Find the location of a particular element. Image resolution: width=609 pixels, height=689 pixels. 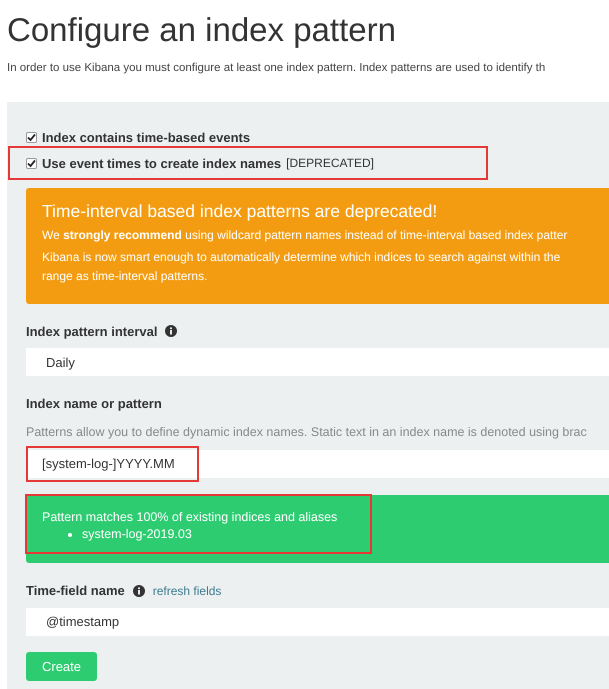

checkbox-label: Use event times to create index names is located at coordinates (162, 163).